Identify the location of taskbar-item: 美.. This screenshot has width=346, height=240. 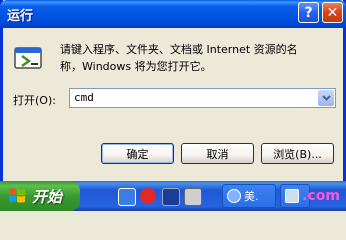
(249, 196).